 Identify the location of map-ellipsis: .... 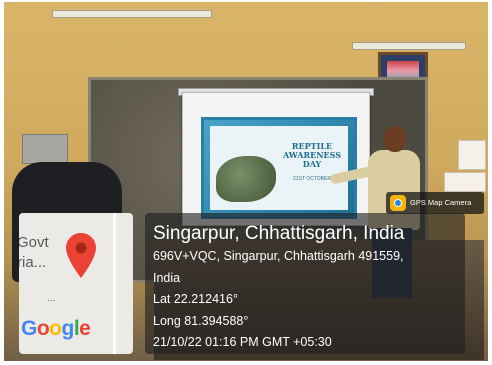
(51, 298).